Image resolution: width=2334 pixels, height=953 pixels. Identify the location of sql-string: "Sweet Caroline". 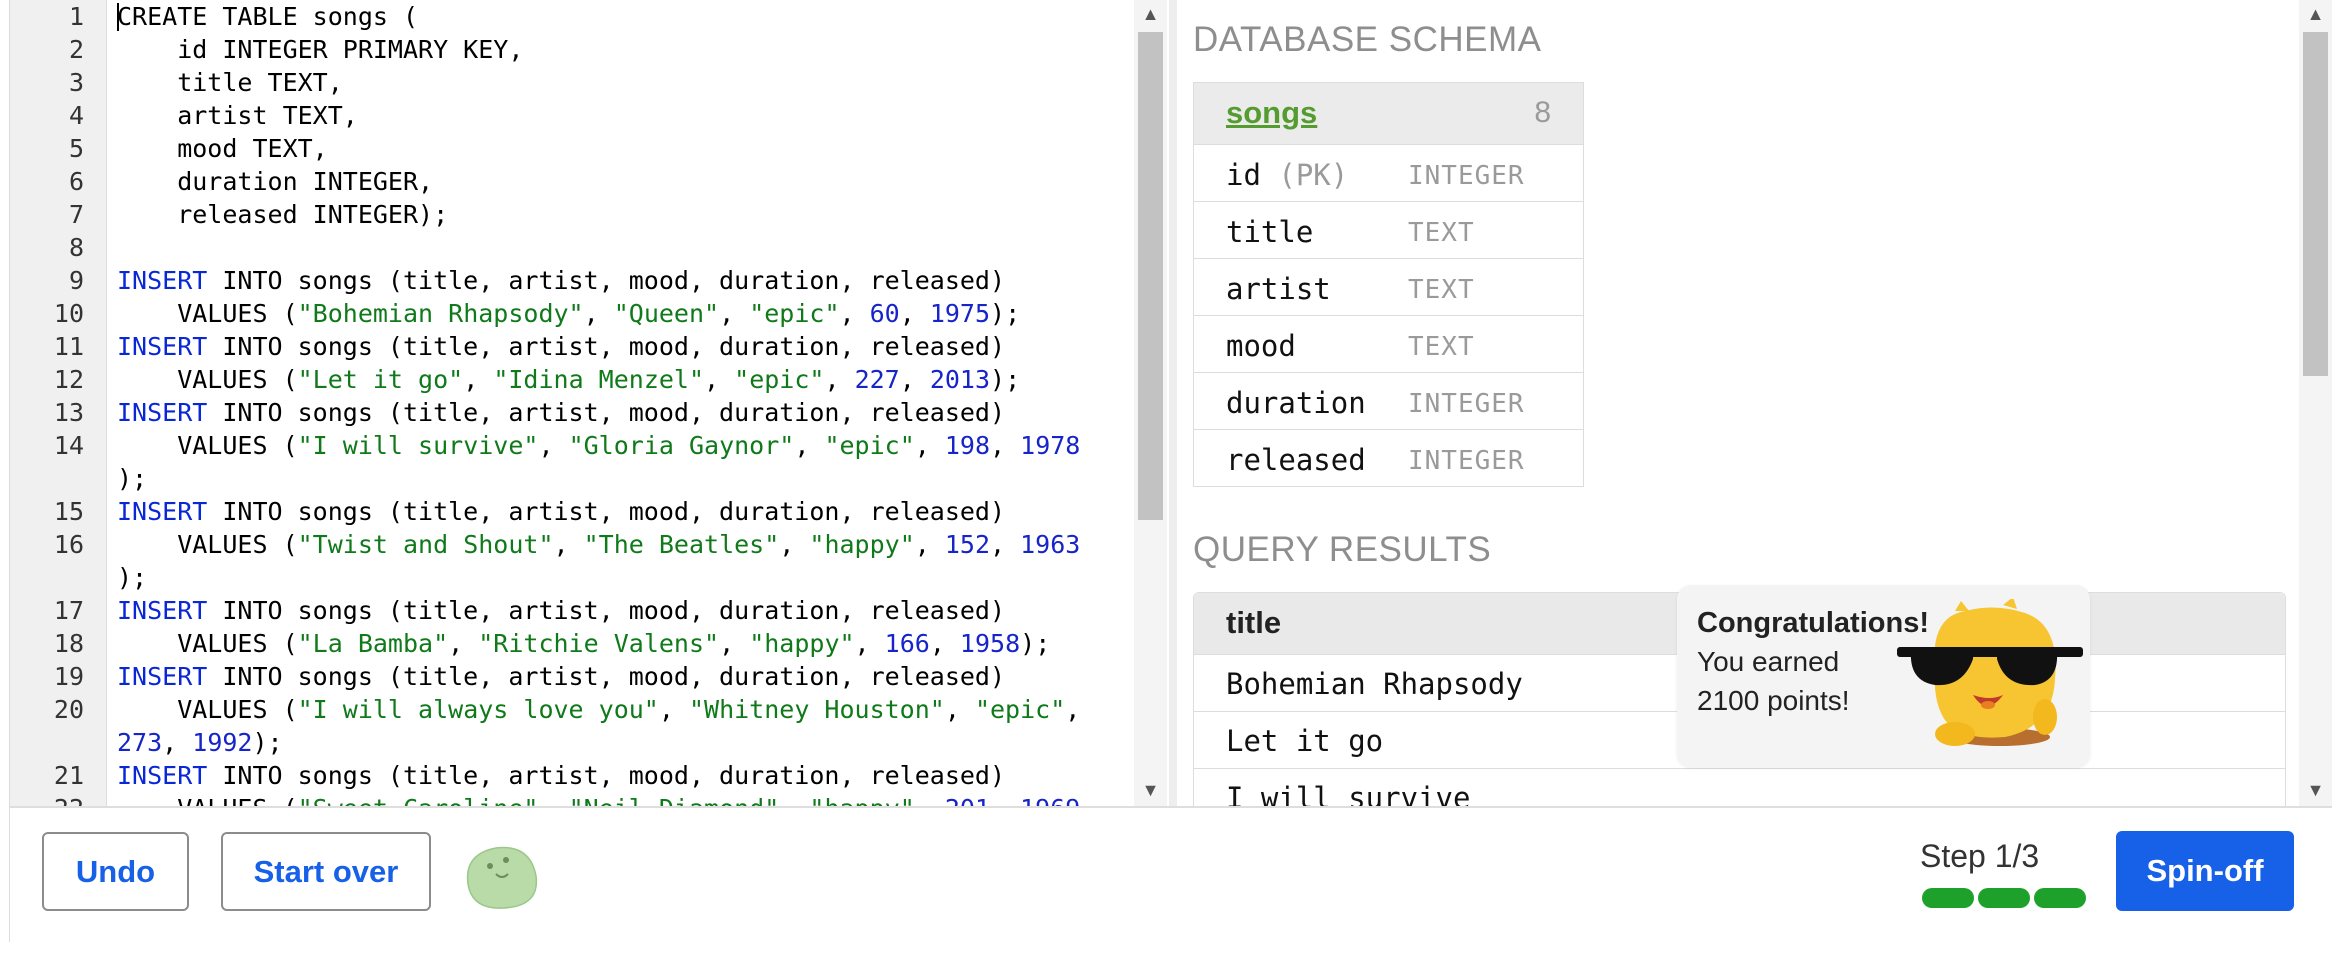
(418, 800).